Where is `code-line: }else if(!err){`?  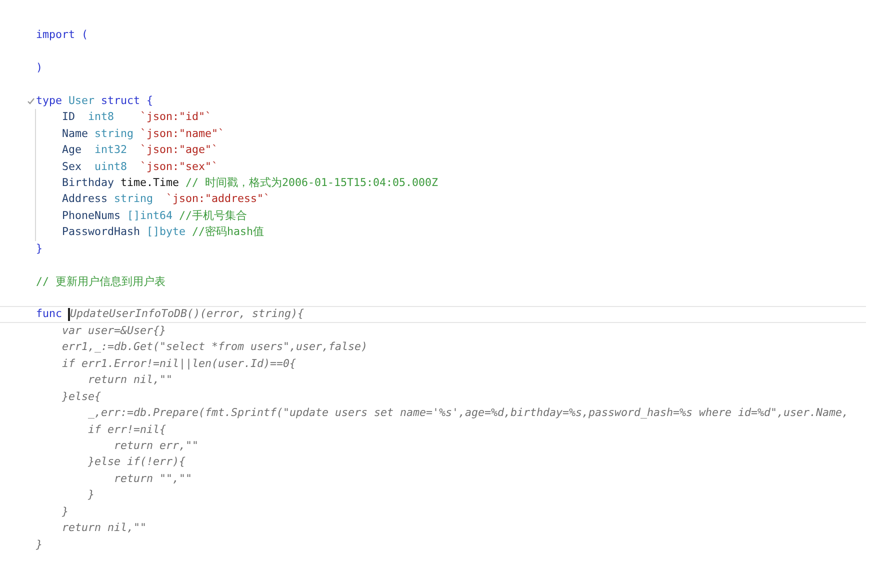 code-line: }else if(!err){ is located at coordinates (136, 462).